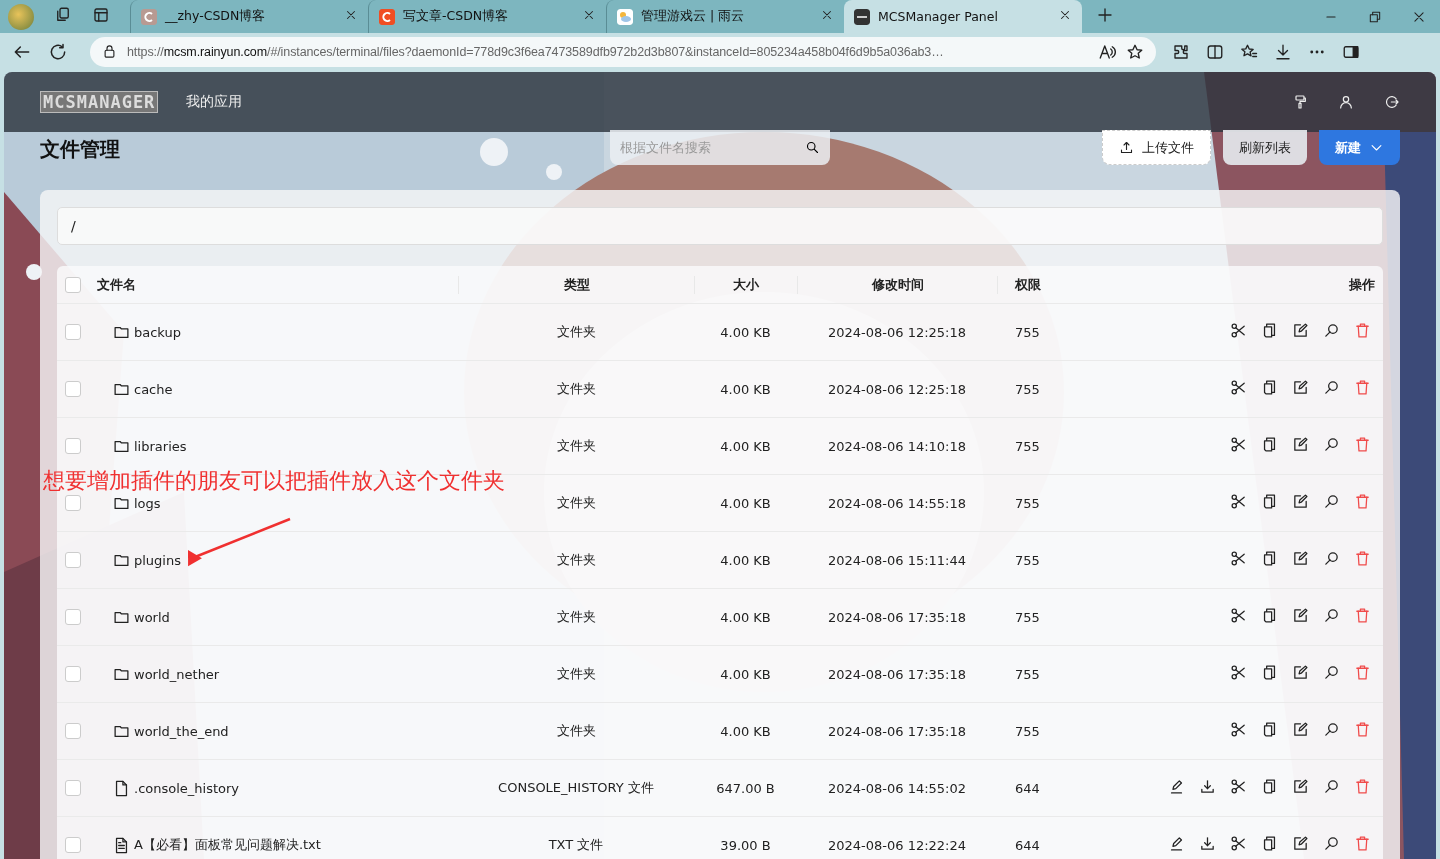  Describe the element at coordinates (152, 617) in the screenshot. I see `file-name: world` at that location.